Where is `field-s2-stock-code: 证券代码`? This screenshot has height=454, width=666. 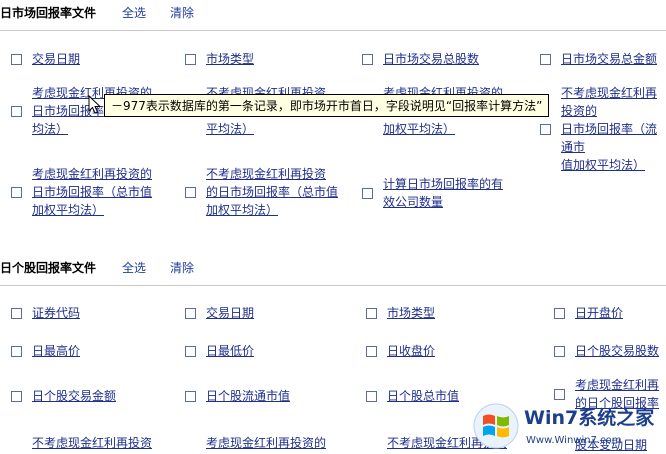 field-s2-stock-code: 证券代码 is located at coordinates (45, 313).